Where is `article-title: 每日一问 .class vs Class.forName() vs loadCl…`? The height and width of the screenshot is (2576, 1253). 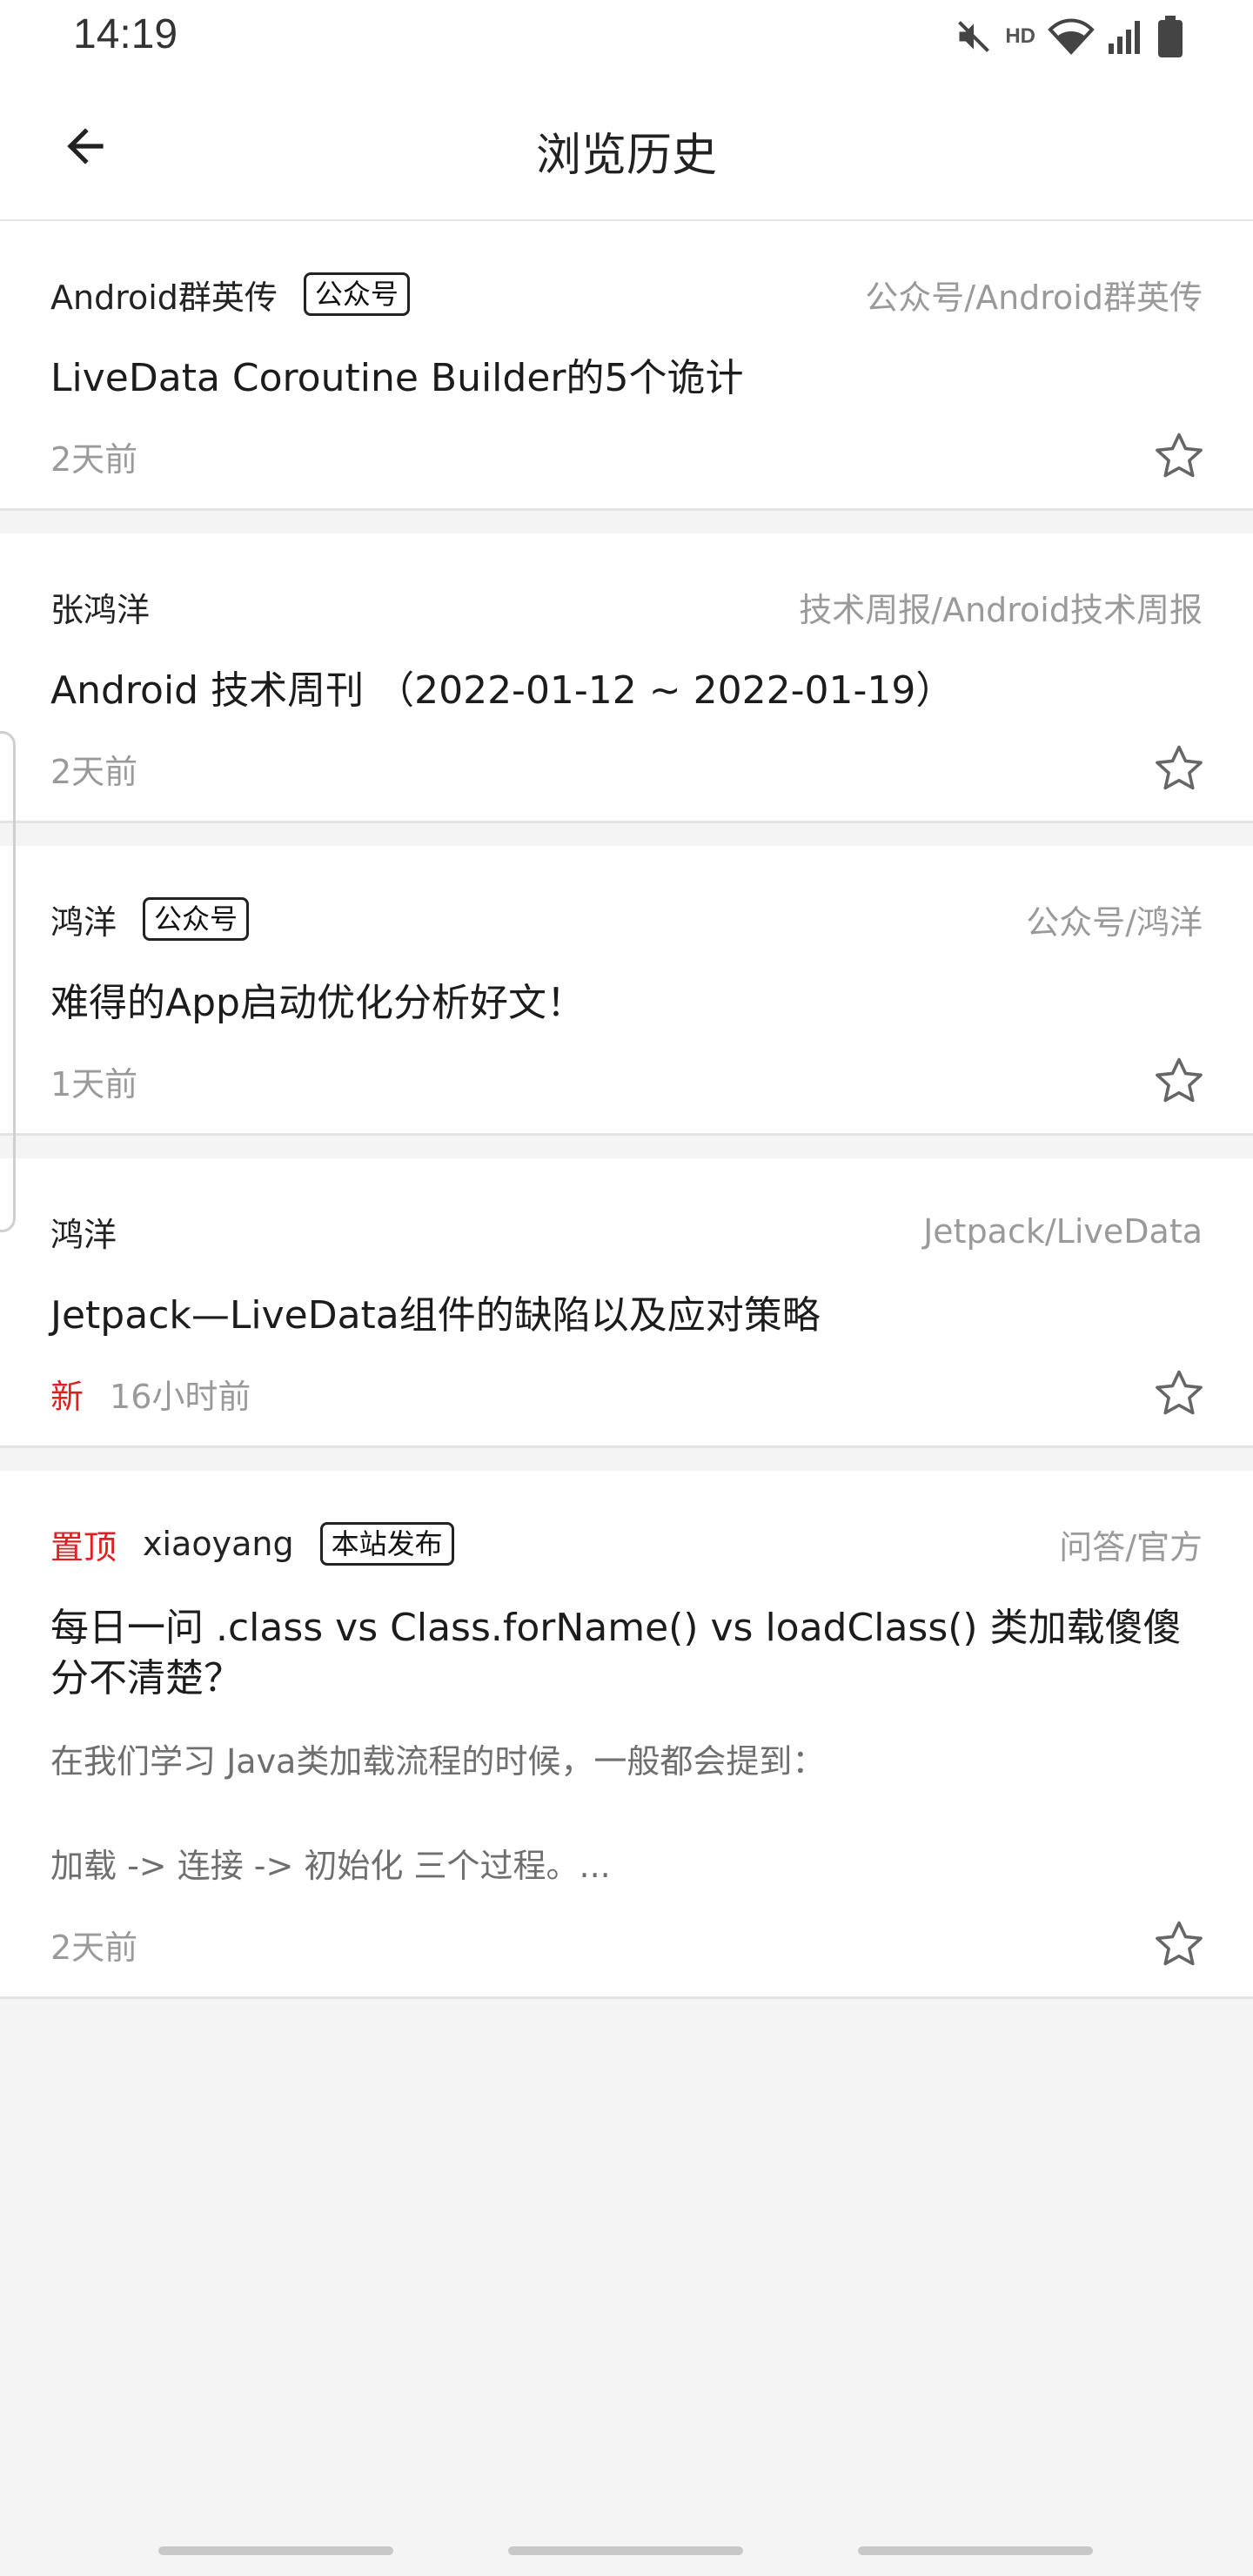 article-title: 每日一问 .class vs Class.forName() vs loadCl… is located at coordinates (626, 1653).